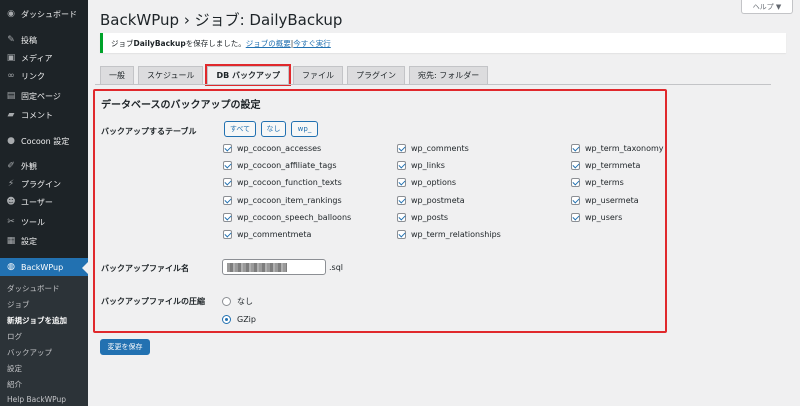 The height and width of the screenshot is (406, 800). I want to click on radio-button, so click(226, 301).